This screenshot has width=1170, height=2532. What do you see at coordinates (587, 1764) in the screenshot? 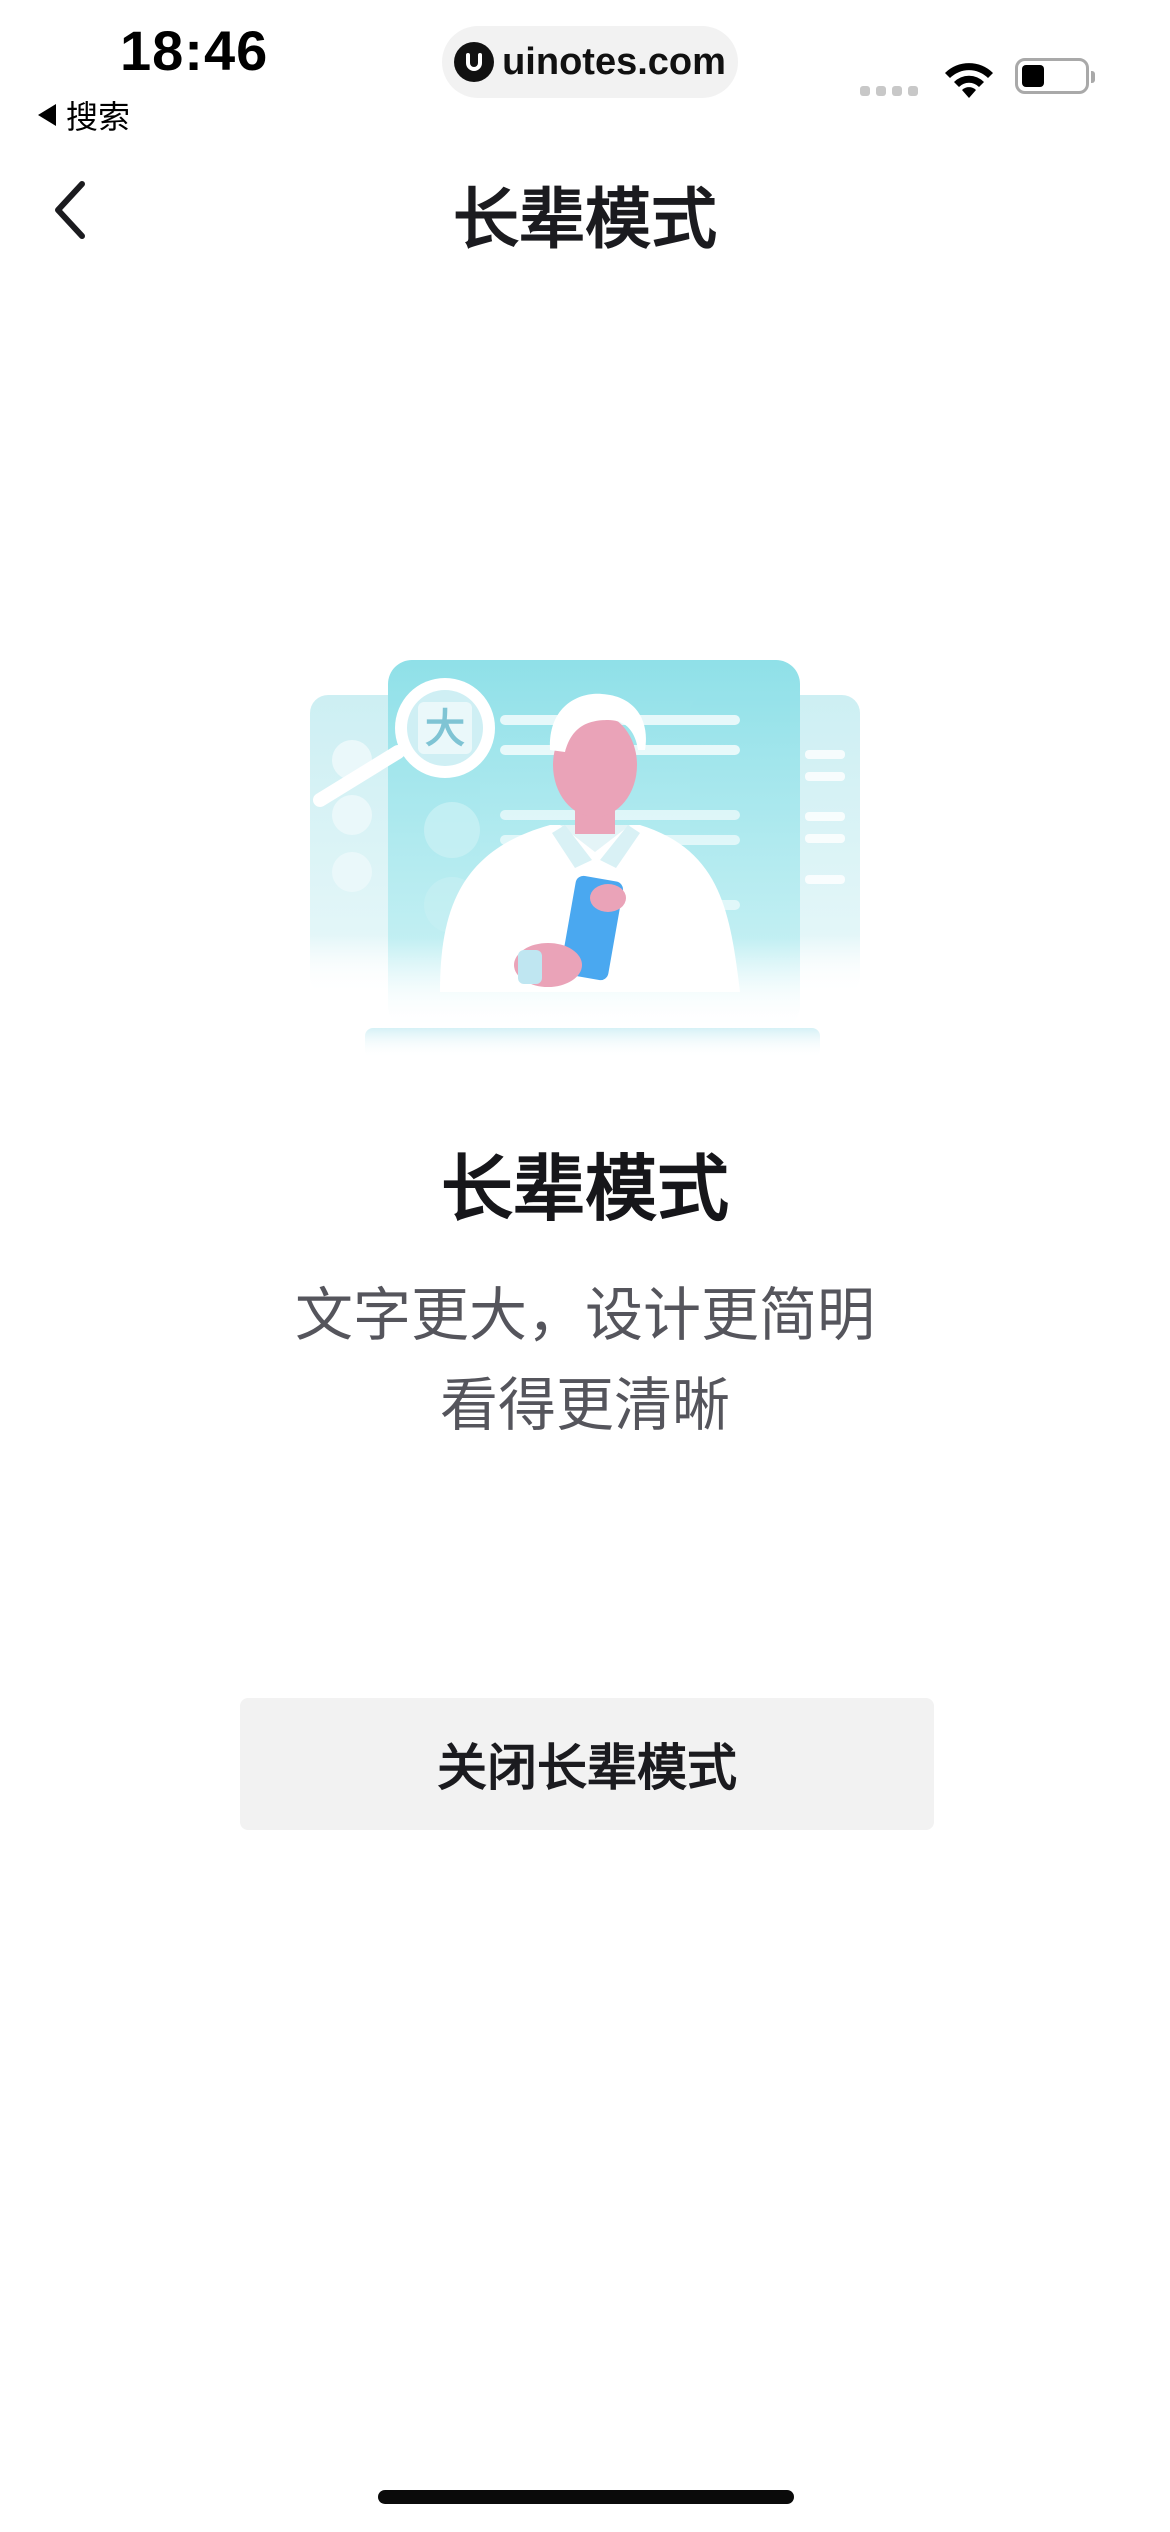
I see `close-elder-mode-button: 关闭长辈模式` at bounding box center [587, 1764].